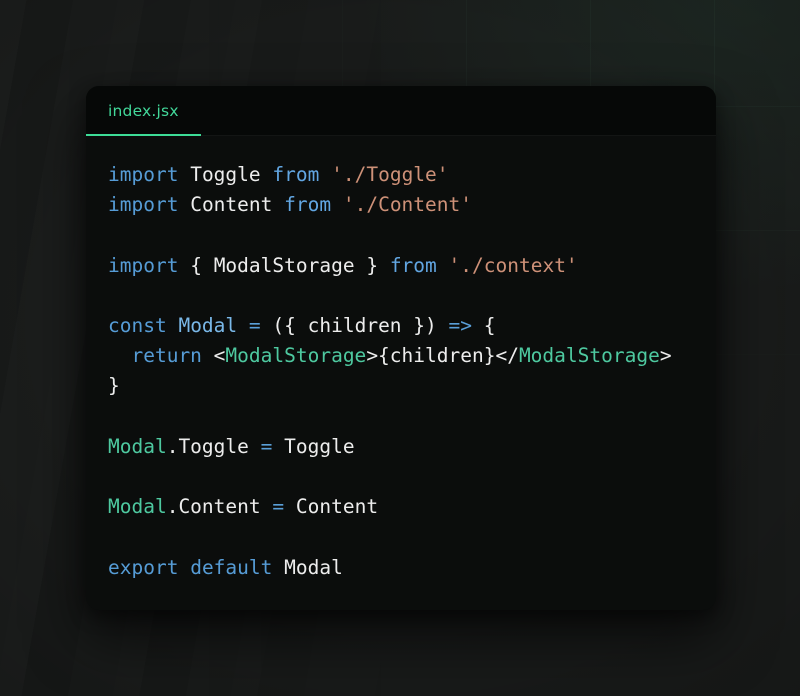 Image resolution: width=800 pixels, height=696 pixels. Describe the element at coordinates (401, 568) in the screenshot. I see `code-line: export default Modal` at that location.